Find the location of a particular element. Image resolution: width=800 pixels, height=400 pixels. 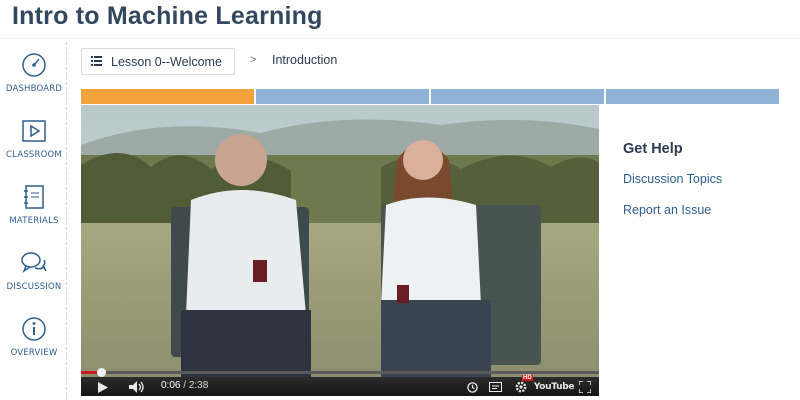

captions-icon is located at coordinates (495, 387).